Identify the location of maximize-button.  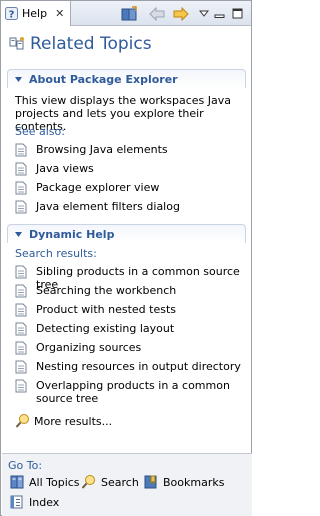
(238, 13).